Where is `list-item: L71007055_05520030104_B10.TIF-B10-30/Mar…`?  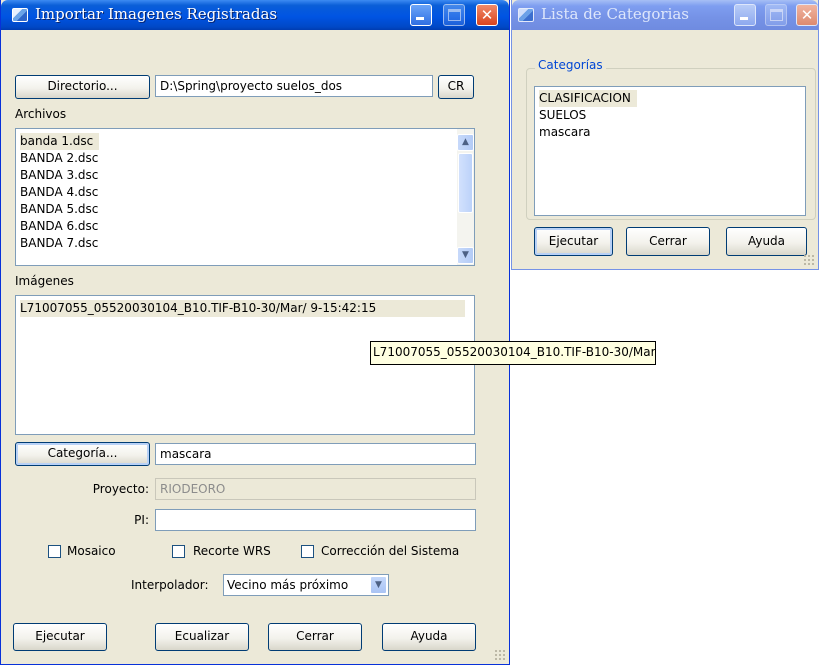
list-item: L71007055_05520030104_B10.TIF-B10-30/Mar… is located at coordinates (242, 308).